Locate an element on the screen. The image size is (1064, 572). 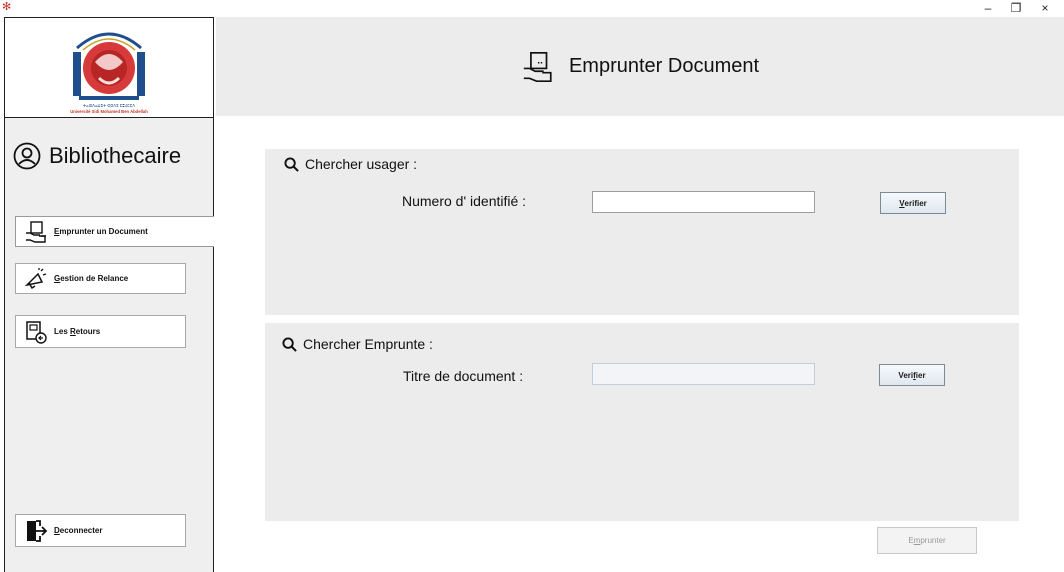
document-title-input is located at coordinates (703, 374).